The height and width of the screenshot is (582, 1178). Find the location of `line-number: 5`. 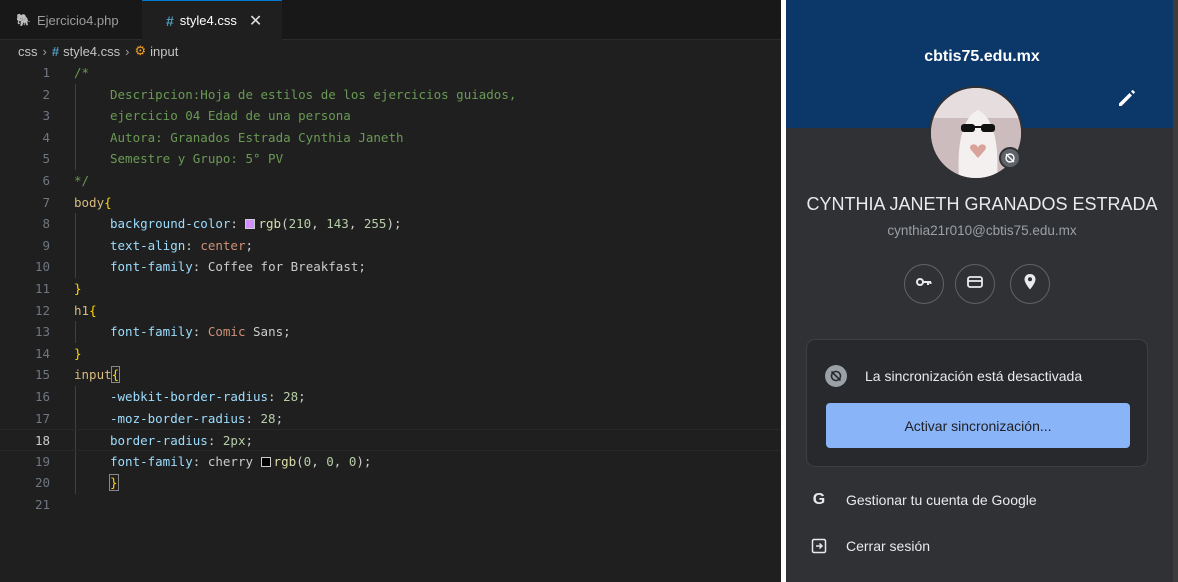

line-number: 5 is located at coordinates (46, 159).